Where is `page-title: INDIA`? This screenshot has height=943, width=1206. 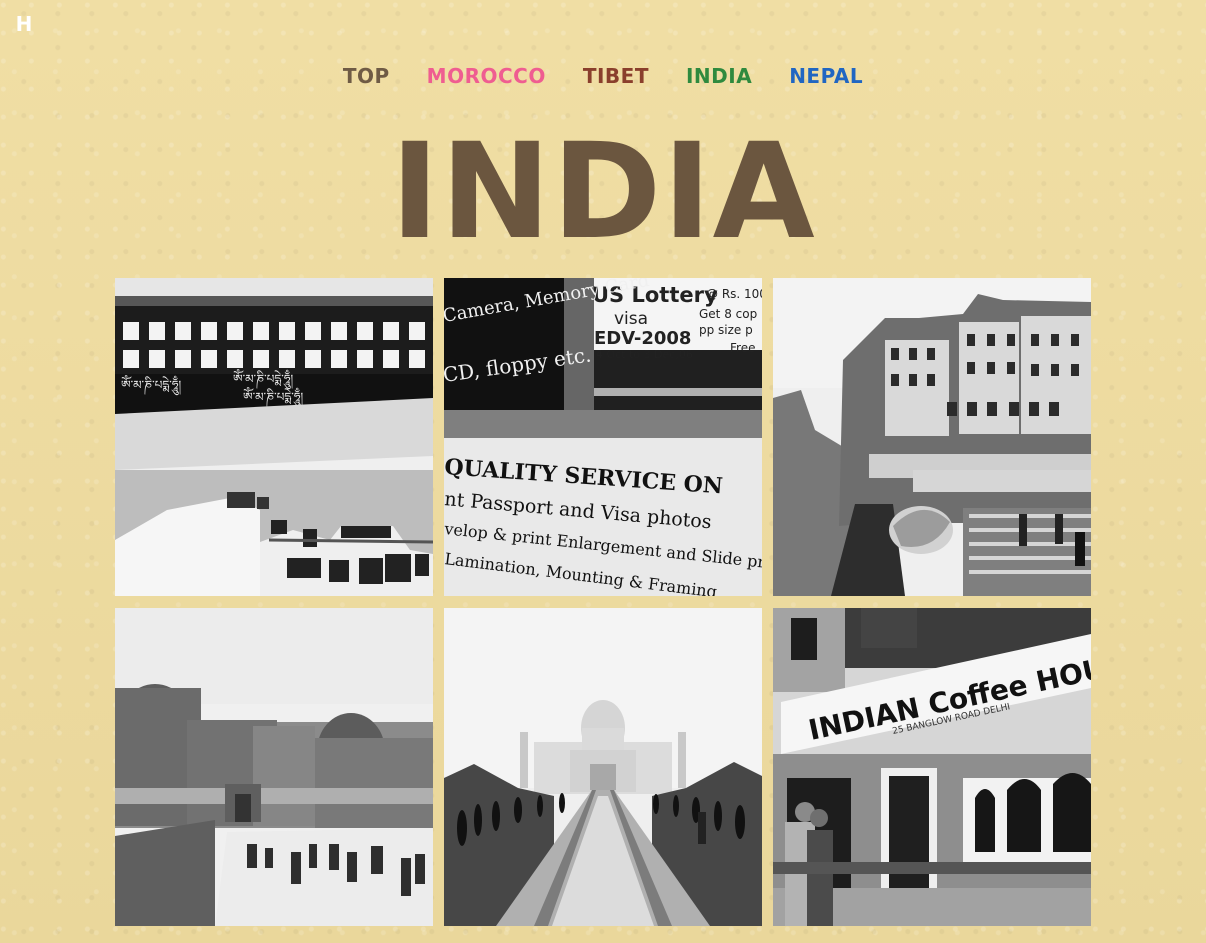 page-title: INDIA is located at coordinates (603, 192).